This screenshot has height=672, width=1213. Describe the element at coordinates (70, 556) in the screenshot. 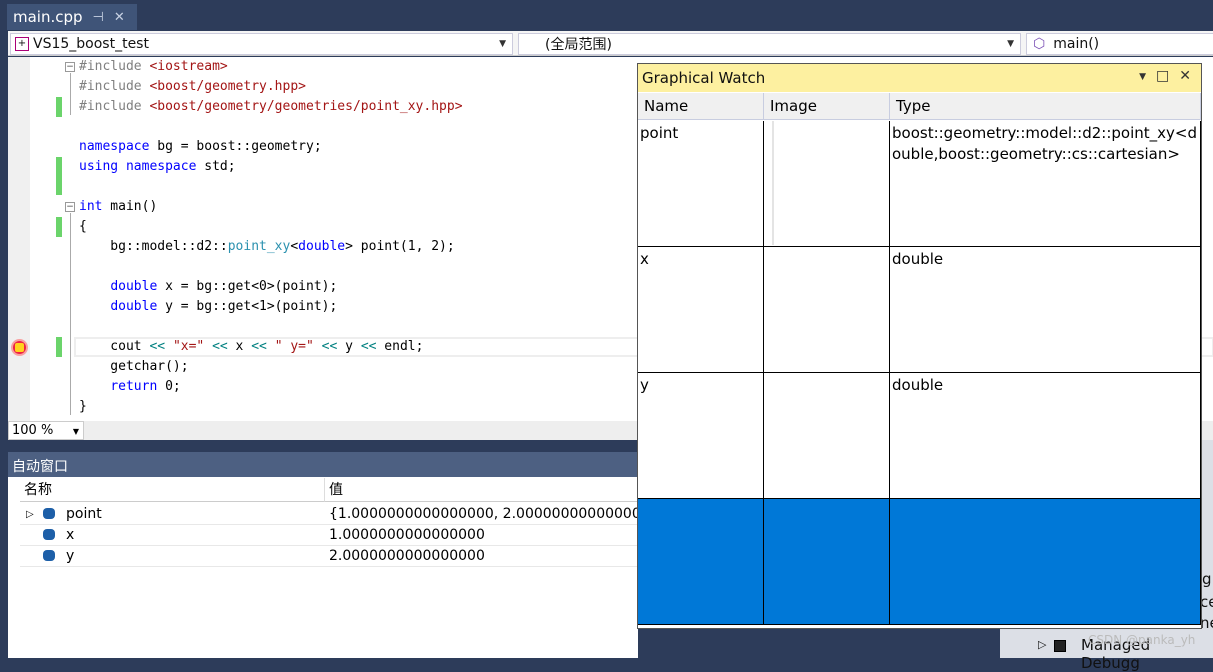

I see `variable-name: y` at that location.